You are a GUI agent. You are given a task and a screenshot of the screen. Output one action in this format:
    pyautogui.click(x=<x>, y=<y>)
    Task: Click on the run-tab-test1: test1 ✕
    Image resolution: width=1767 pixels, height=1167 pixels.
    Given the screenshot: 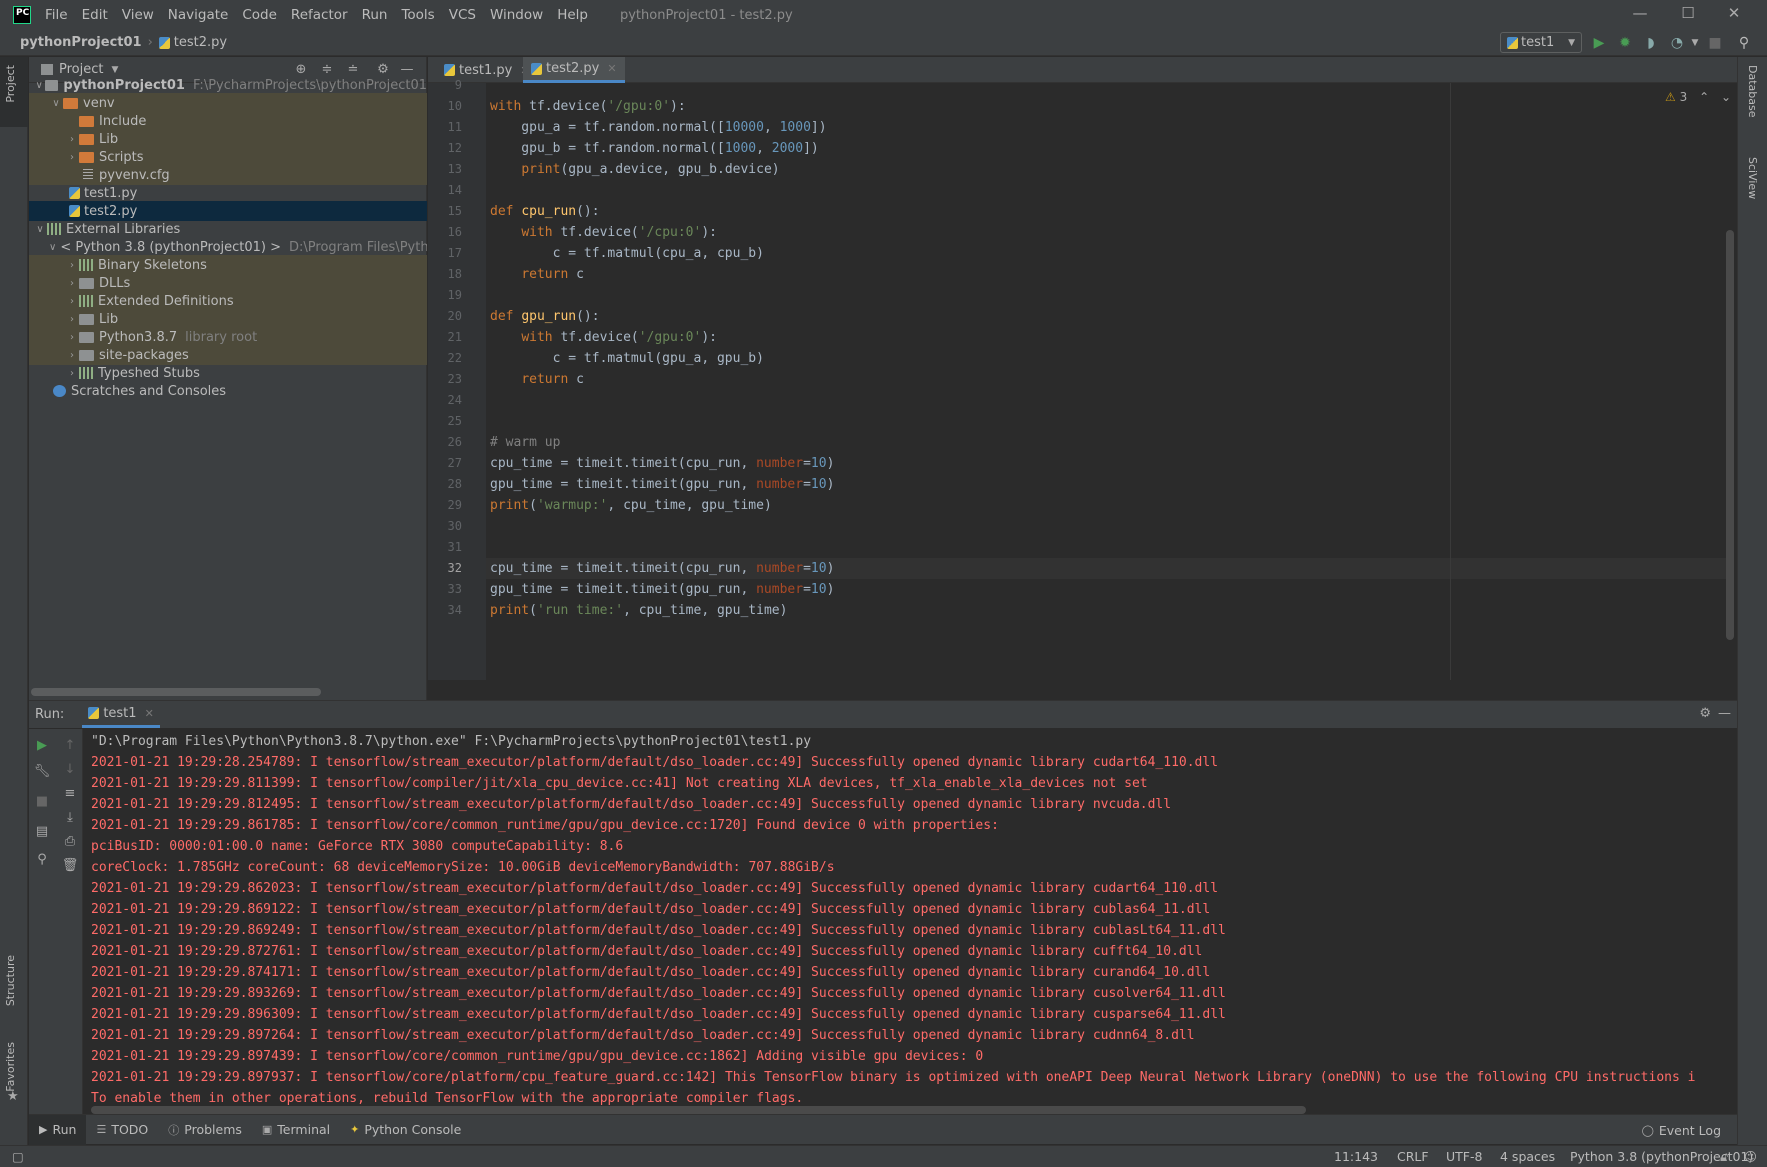 What is the action you would take?
    pyautogui.click(x=121, y=714)
    